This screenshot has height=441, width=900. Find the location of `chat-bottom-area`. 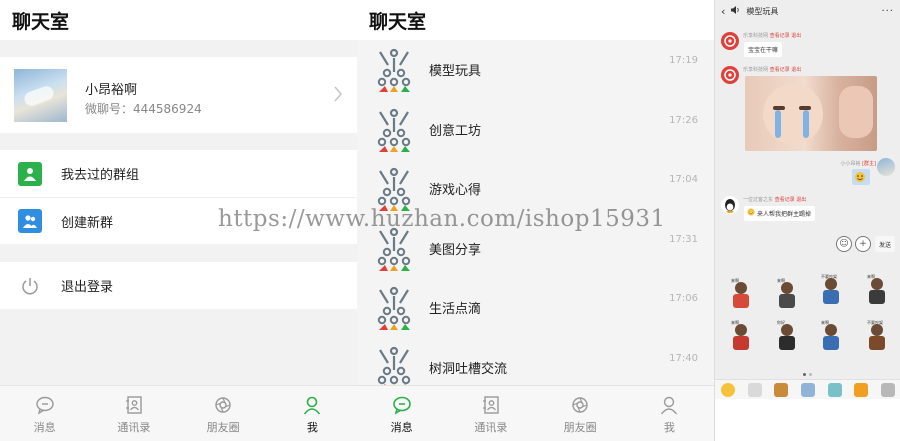

chat-bottom-area is located at coordinates (807, 420).